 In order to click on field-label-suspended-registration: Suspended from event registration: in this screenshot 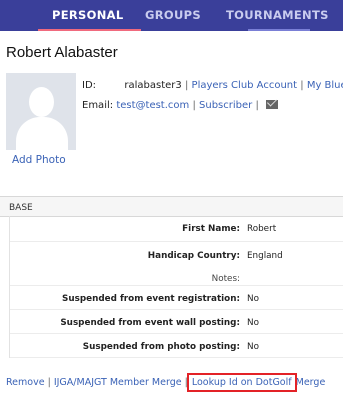, I will do `click(151, 299)`.